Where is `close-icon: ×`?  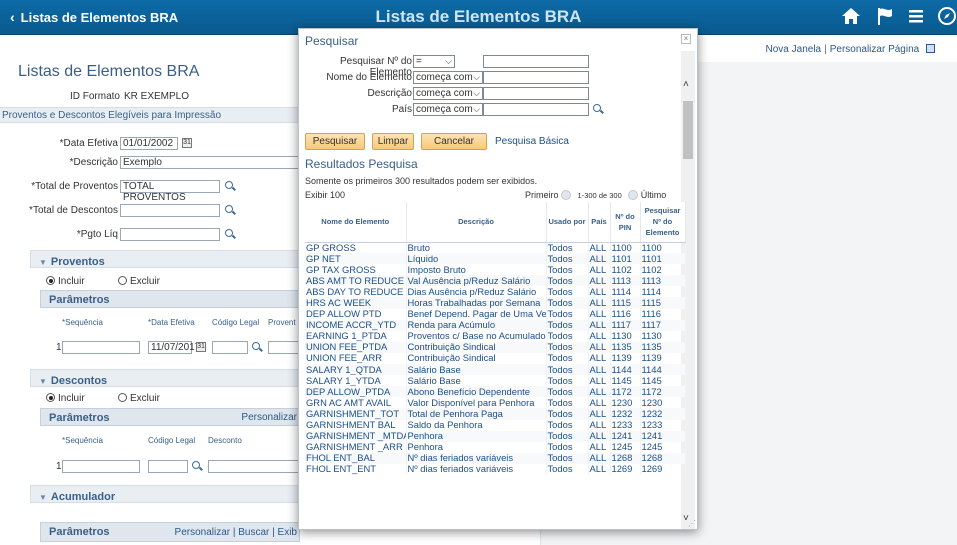
close-icon: × is located at coordinates (686, 39).